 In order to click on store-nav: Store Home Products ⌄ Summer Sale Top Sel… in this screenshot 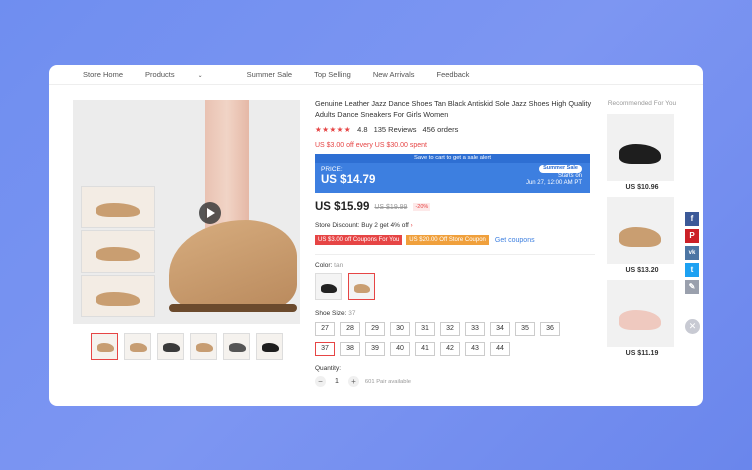, I will do `click(376, 75)`.